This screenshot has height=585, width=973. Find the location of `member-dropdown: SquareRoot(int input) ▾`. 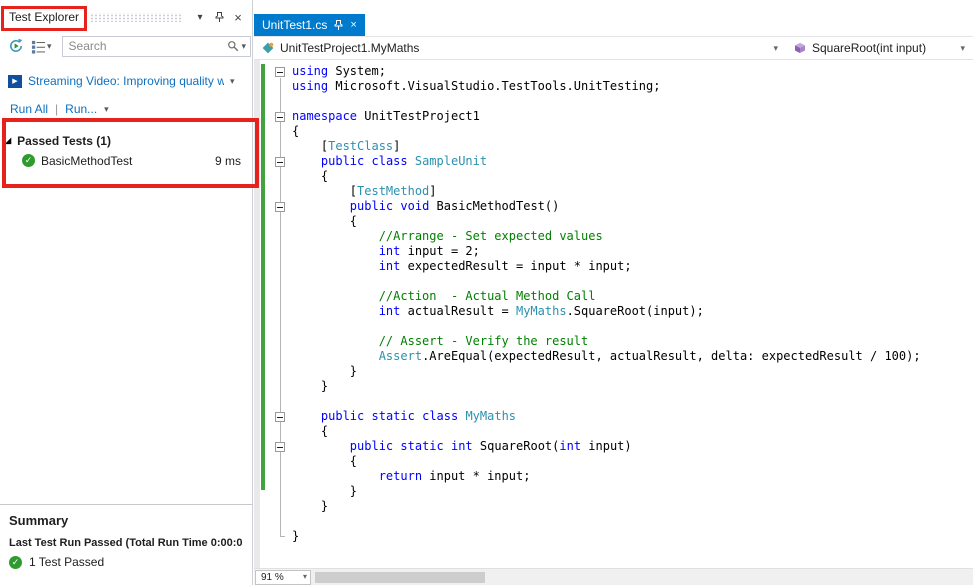

member-dropdown: SquareRoot(int input) ▾ is located at coordinates (879, 48).